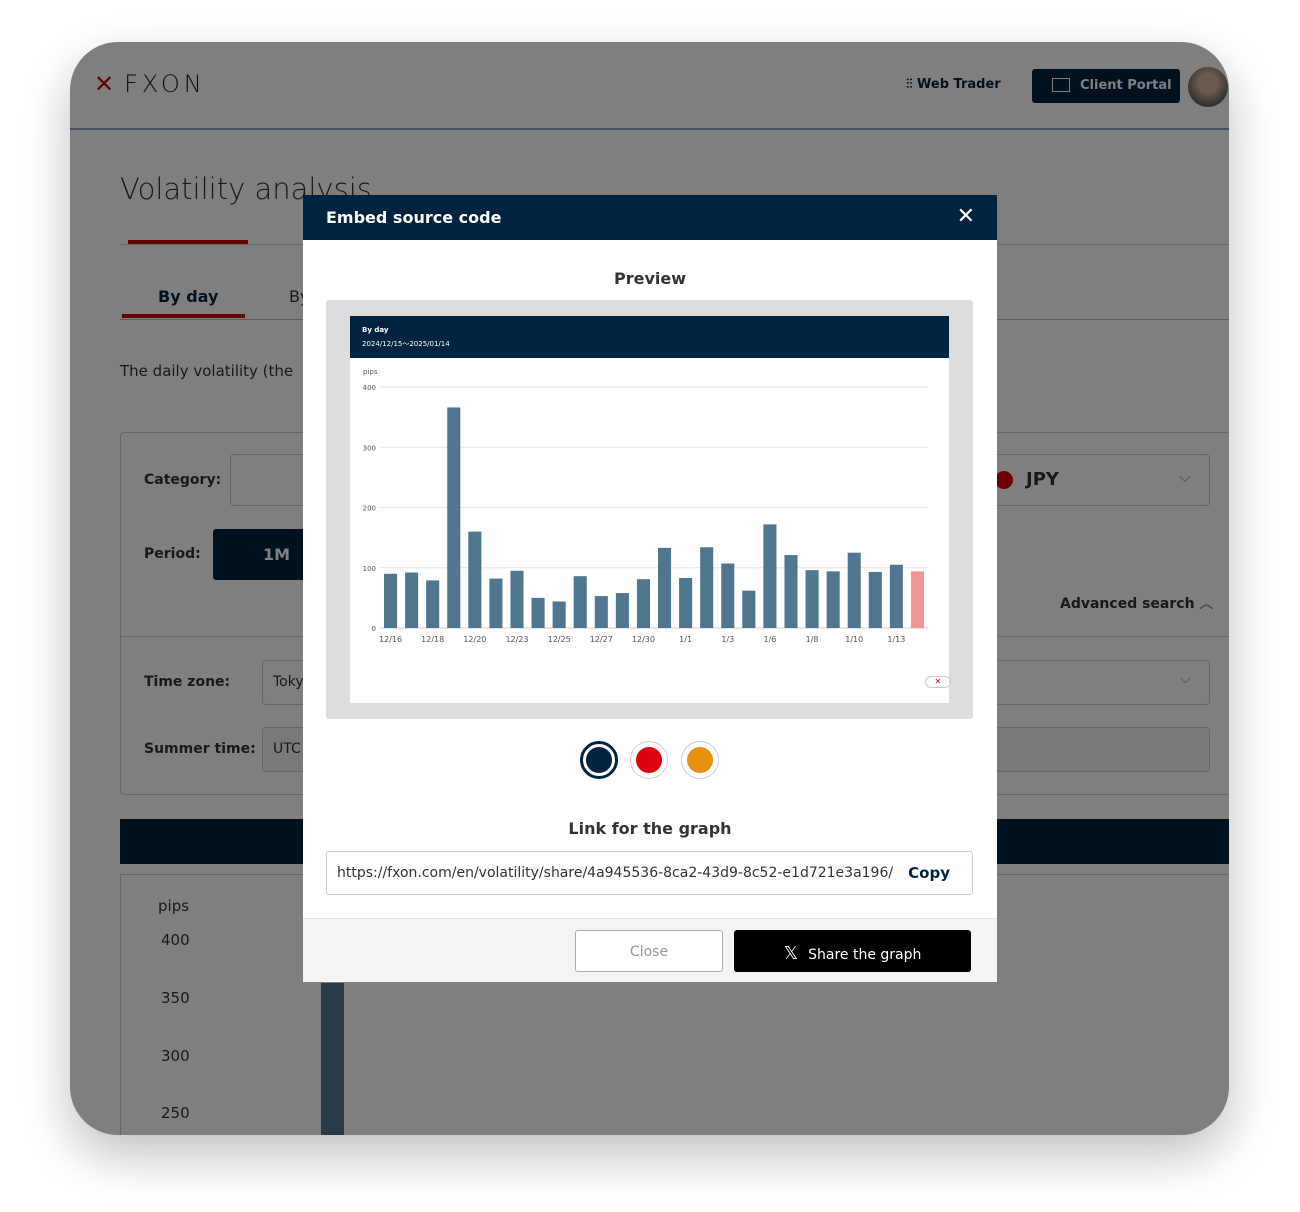  I want to click on modal-footer: Close 𝕏 Share the graph, so click(650, 950).